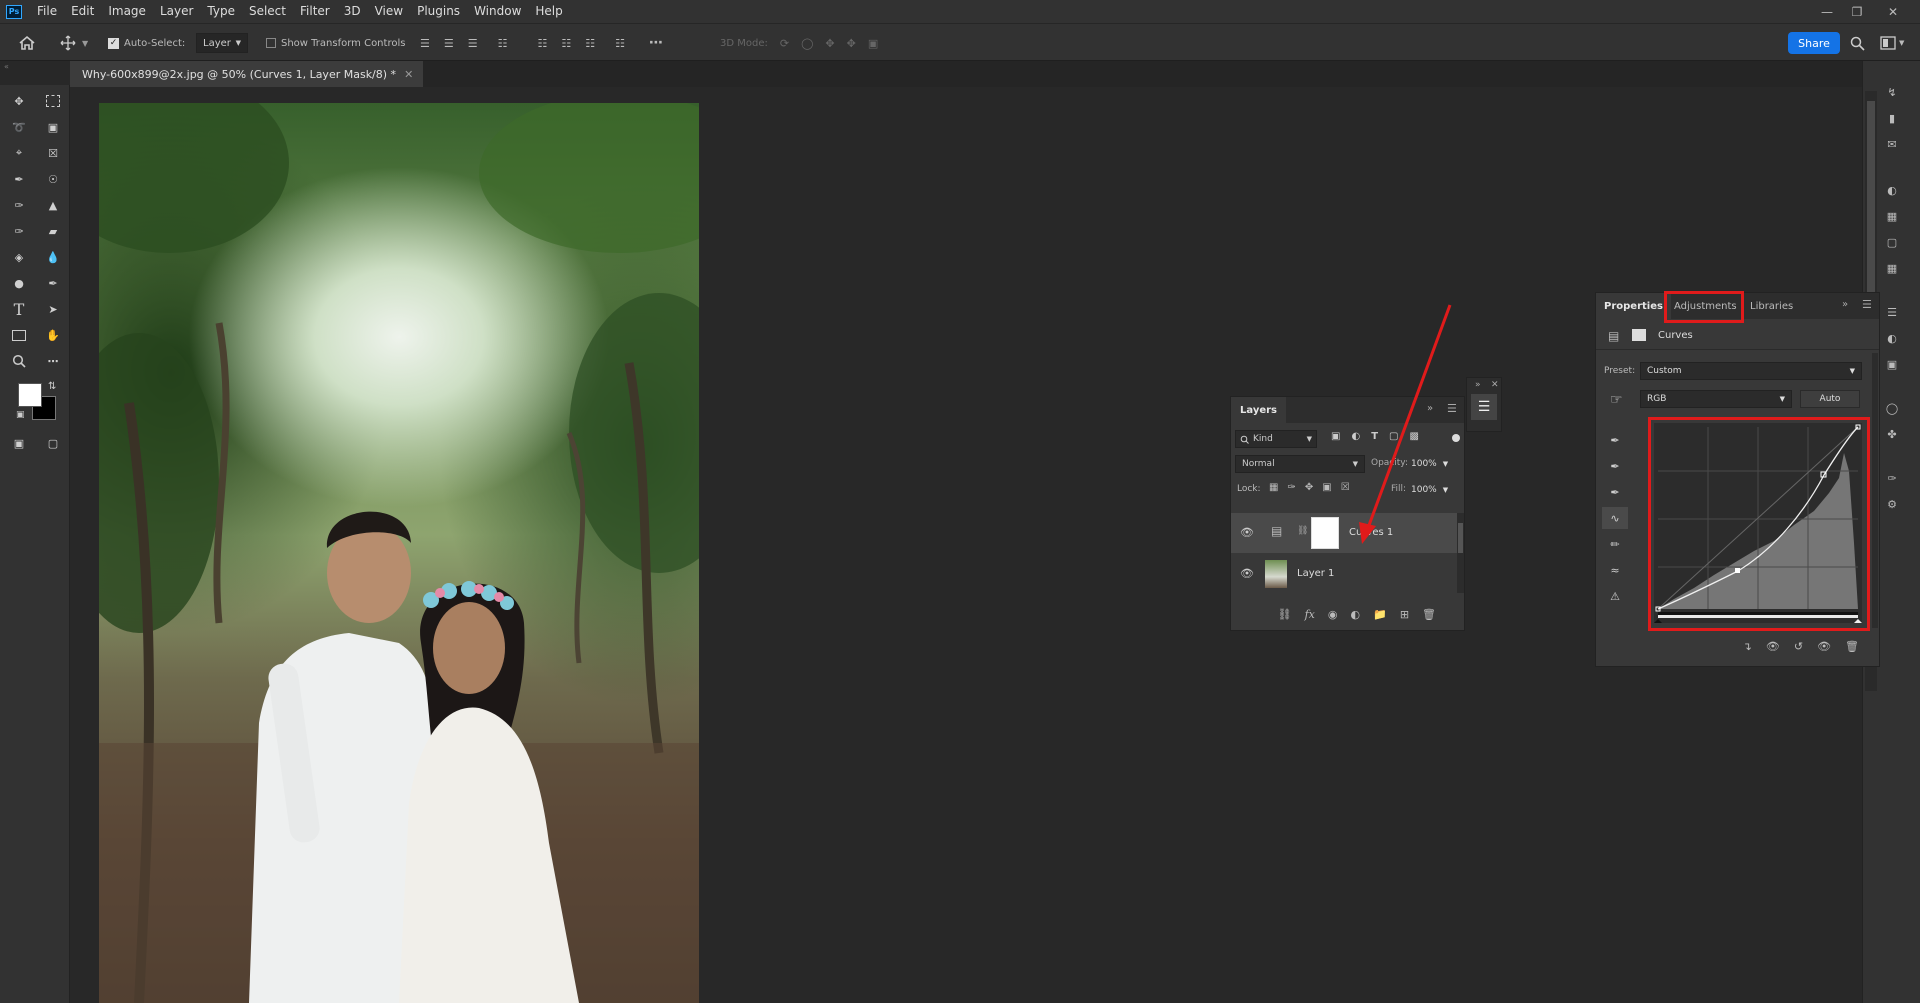 The image size is (1920, 1003). What do you see at coordinates (335, 43) in the screenshot?
I see `show-transform-checkbox: Show Transform Controls` at bounding box center [335, 43].